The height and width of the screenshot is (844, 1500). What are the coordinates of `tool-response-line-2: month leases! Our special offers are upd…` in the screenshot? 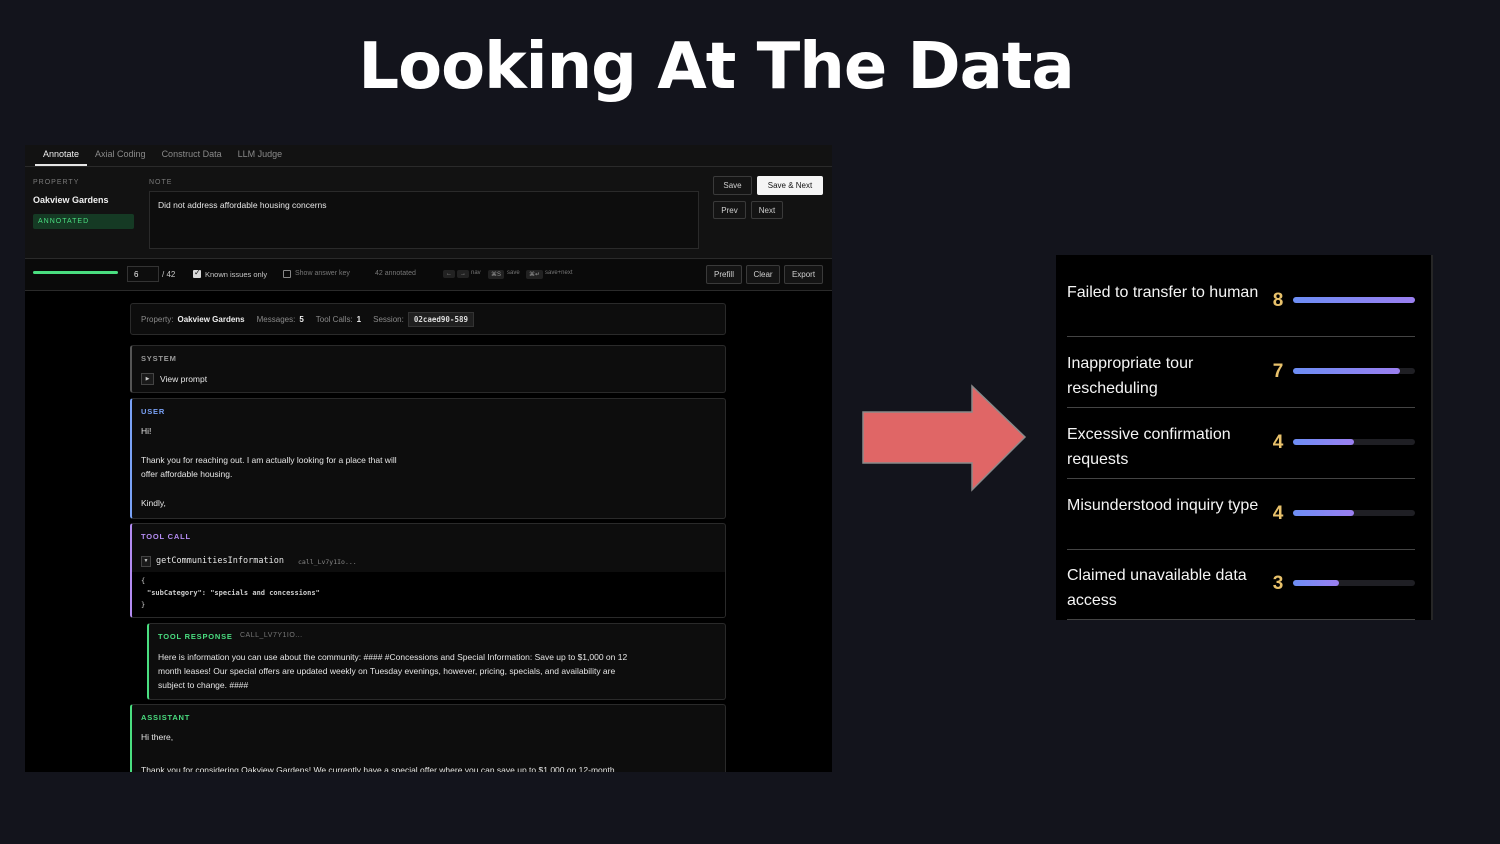 It's located at (387, 671).